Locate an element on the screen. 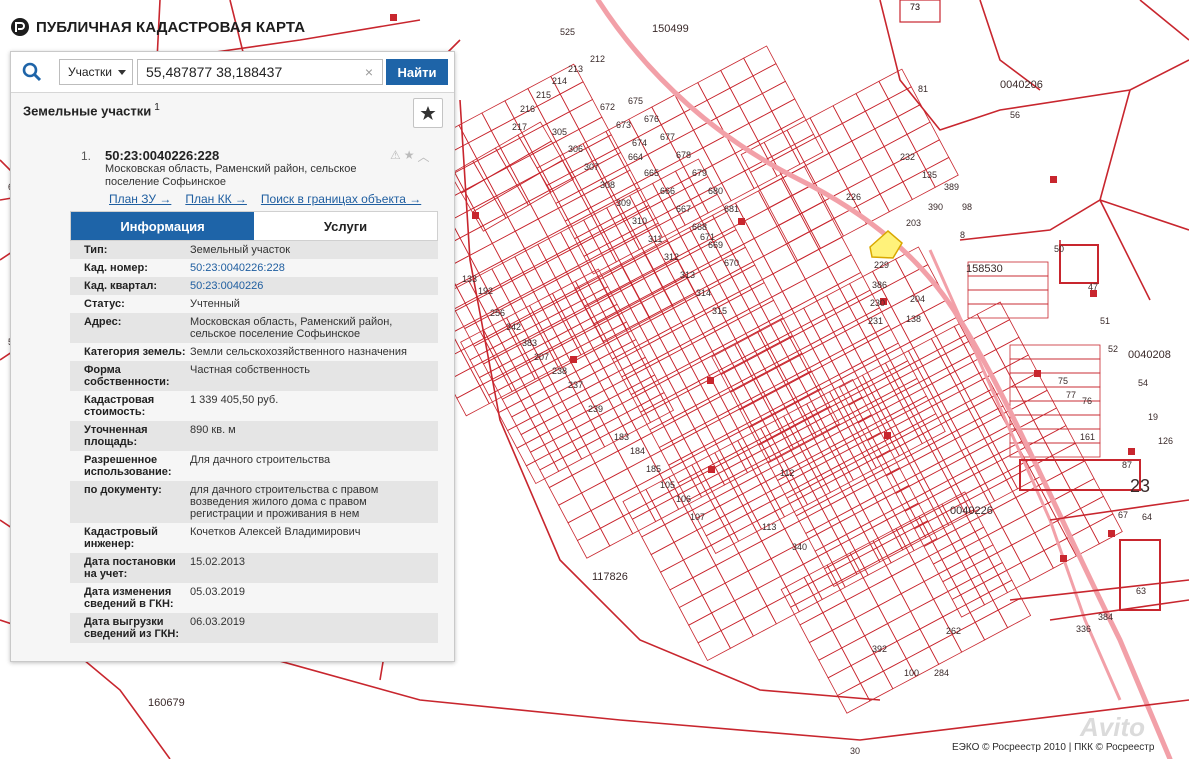  detail-key: Категория земель: is located at coordinates (135, 352).